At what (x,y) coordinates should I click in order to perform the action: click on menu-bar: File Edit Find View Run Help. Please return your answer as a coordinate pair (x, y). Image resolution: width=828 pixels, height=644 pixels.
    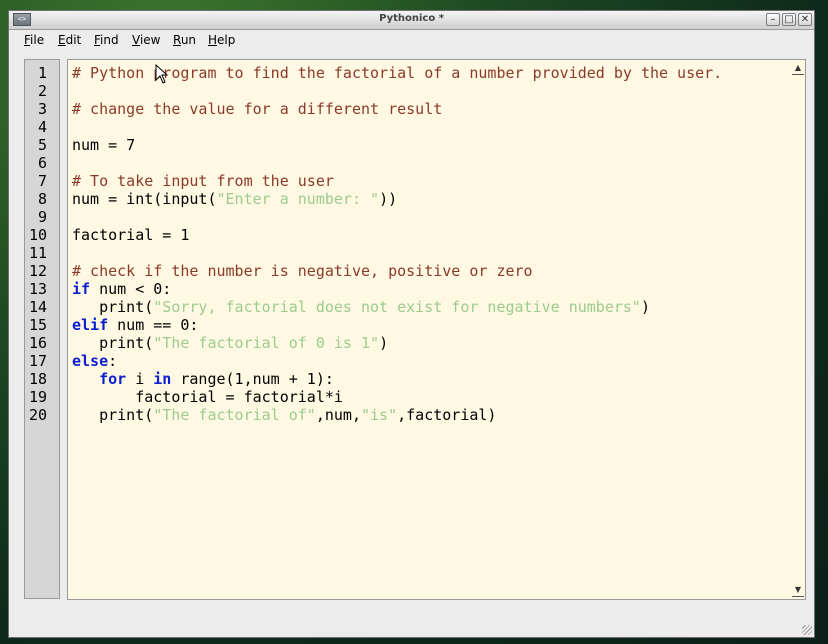
    Looking at the image, I should click on (411, 40).